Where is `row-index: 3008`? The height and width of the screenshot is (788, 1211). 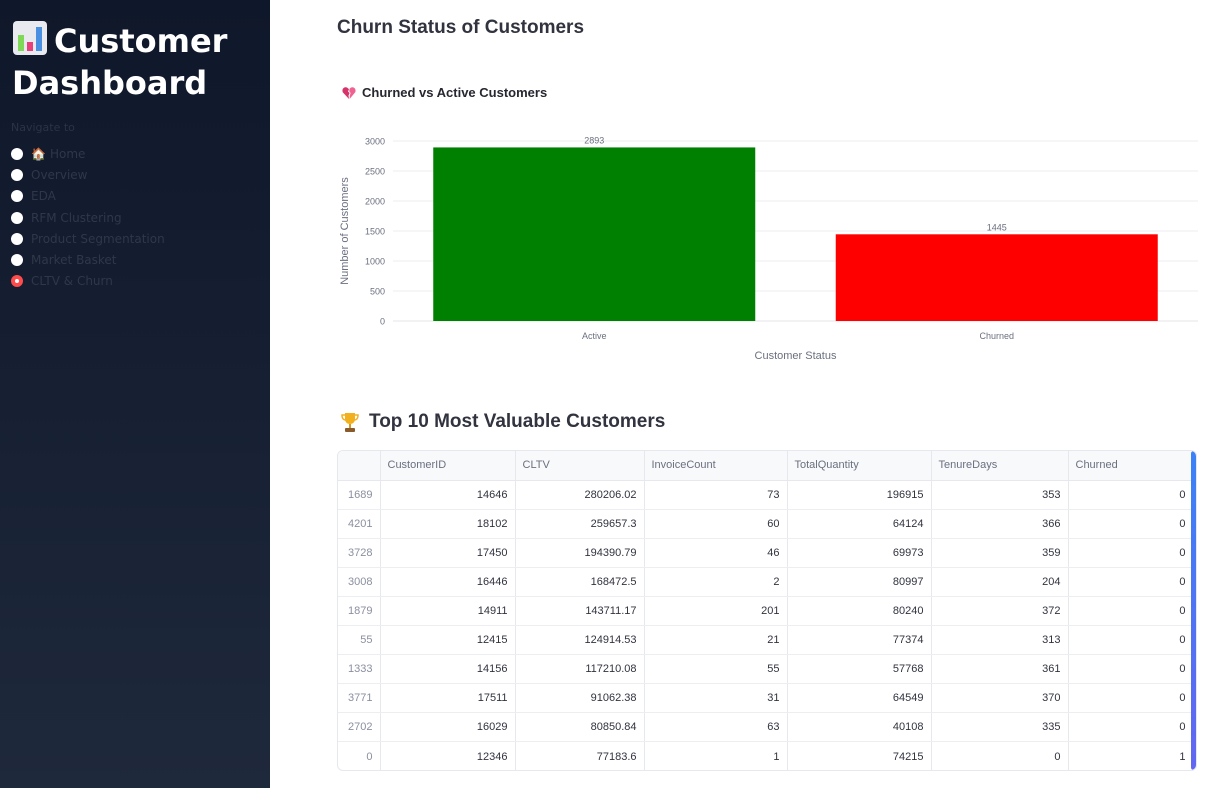 row-index: 3008 is located at coordinates (359, 582).